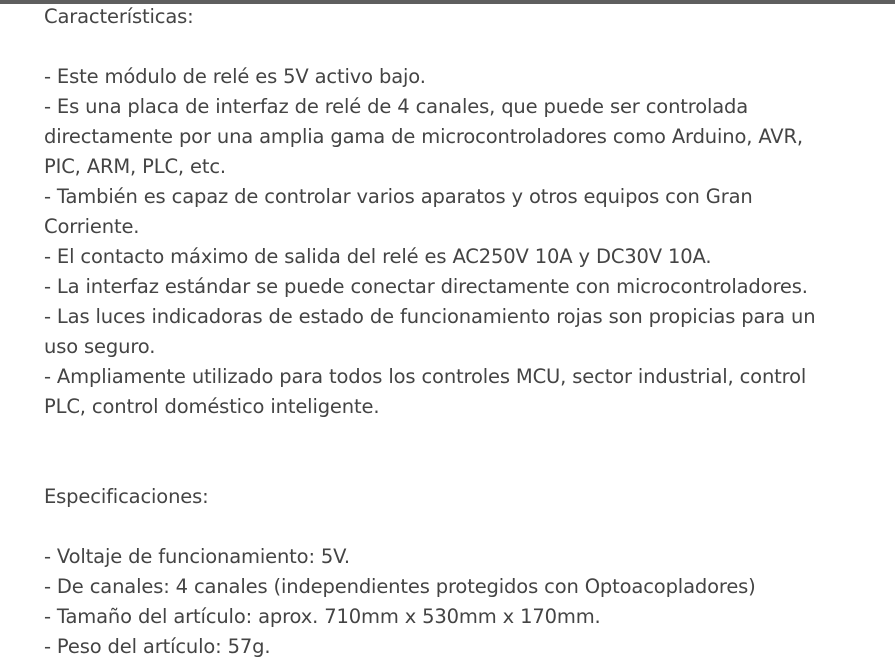 This screenshot has width=895, height=660. Describe the element at coordinates (119, 16) in the screenshot. I see `characteristics-heading: Características:` at that location.